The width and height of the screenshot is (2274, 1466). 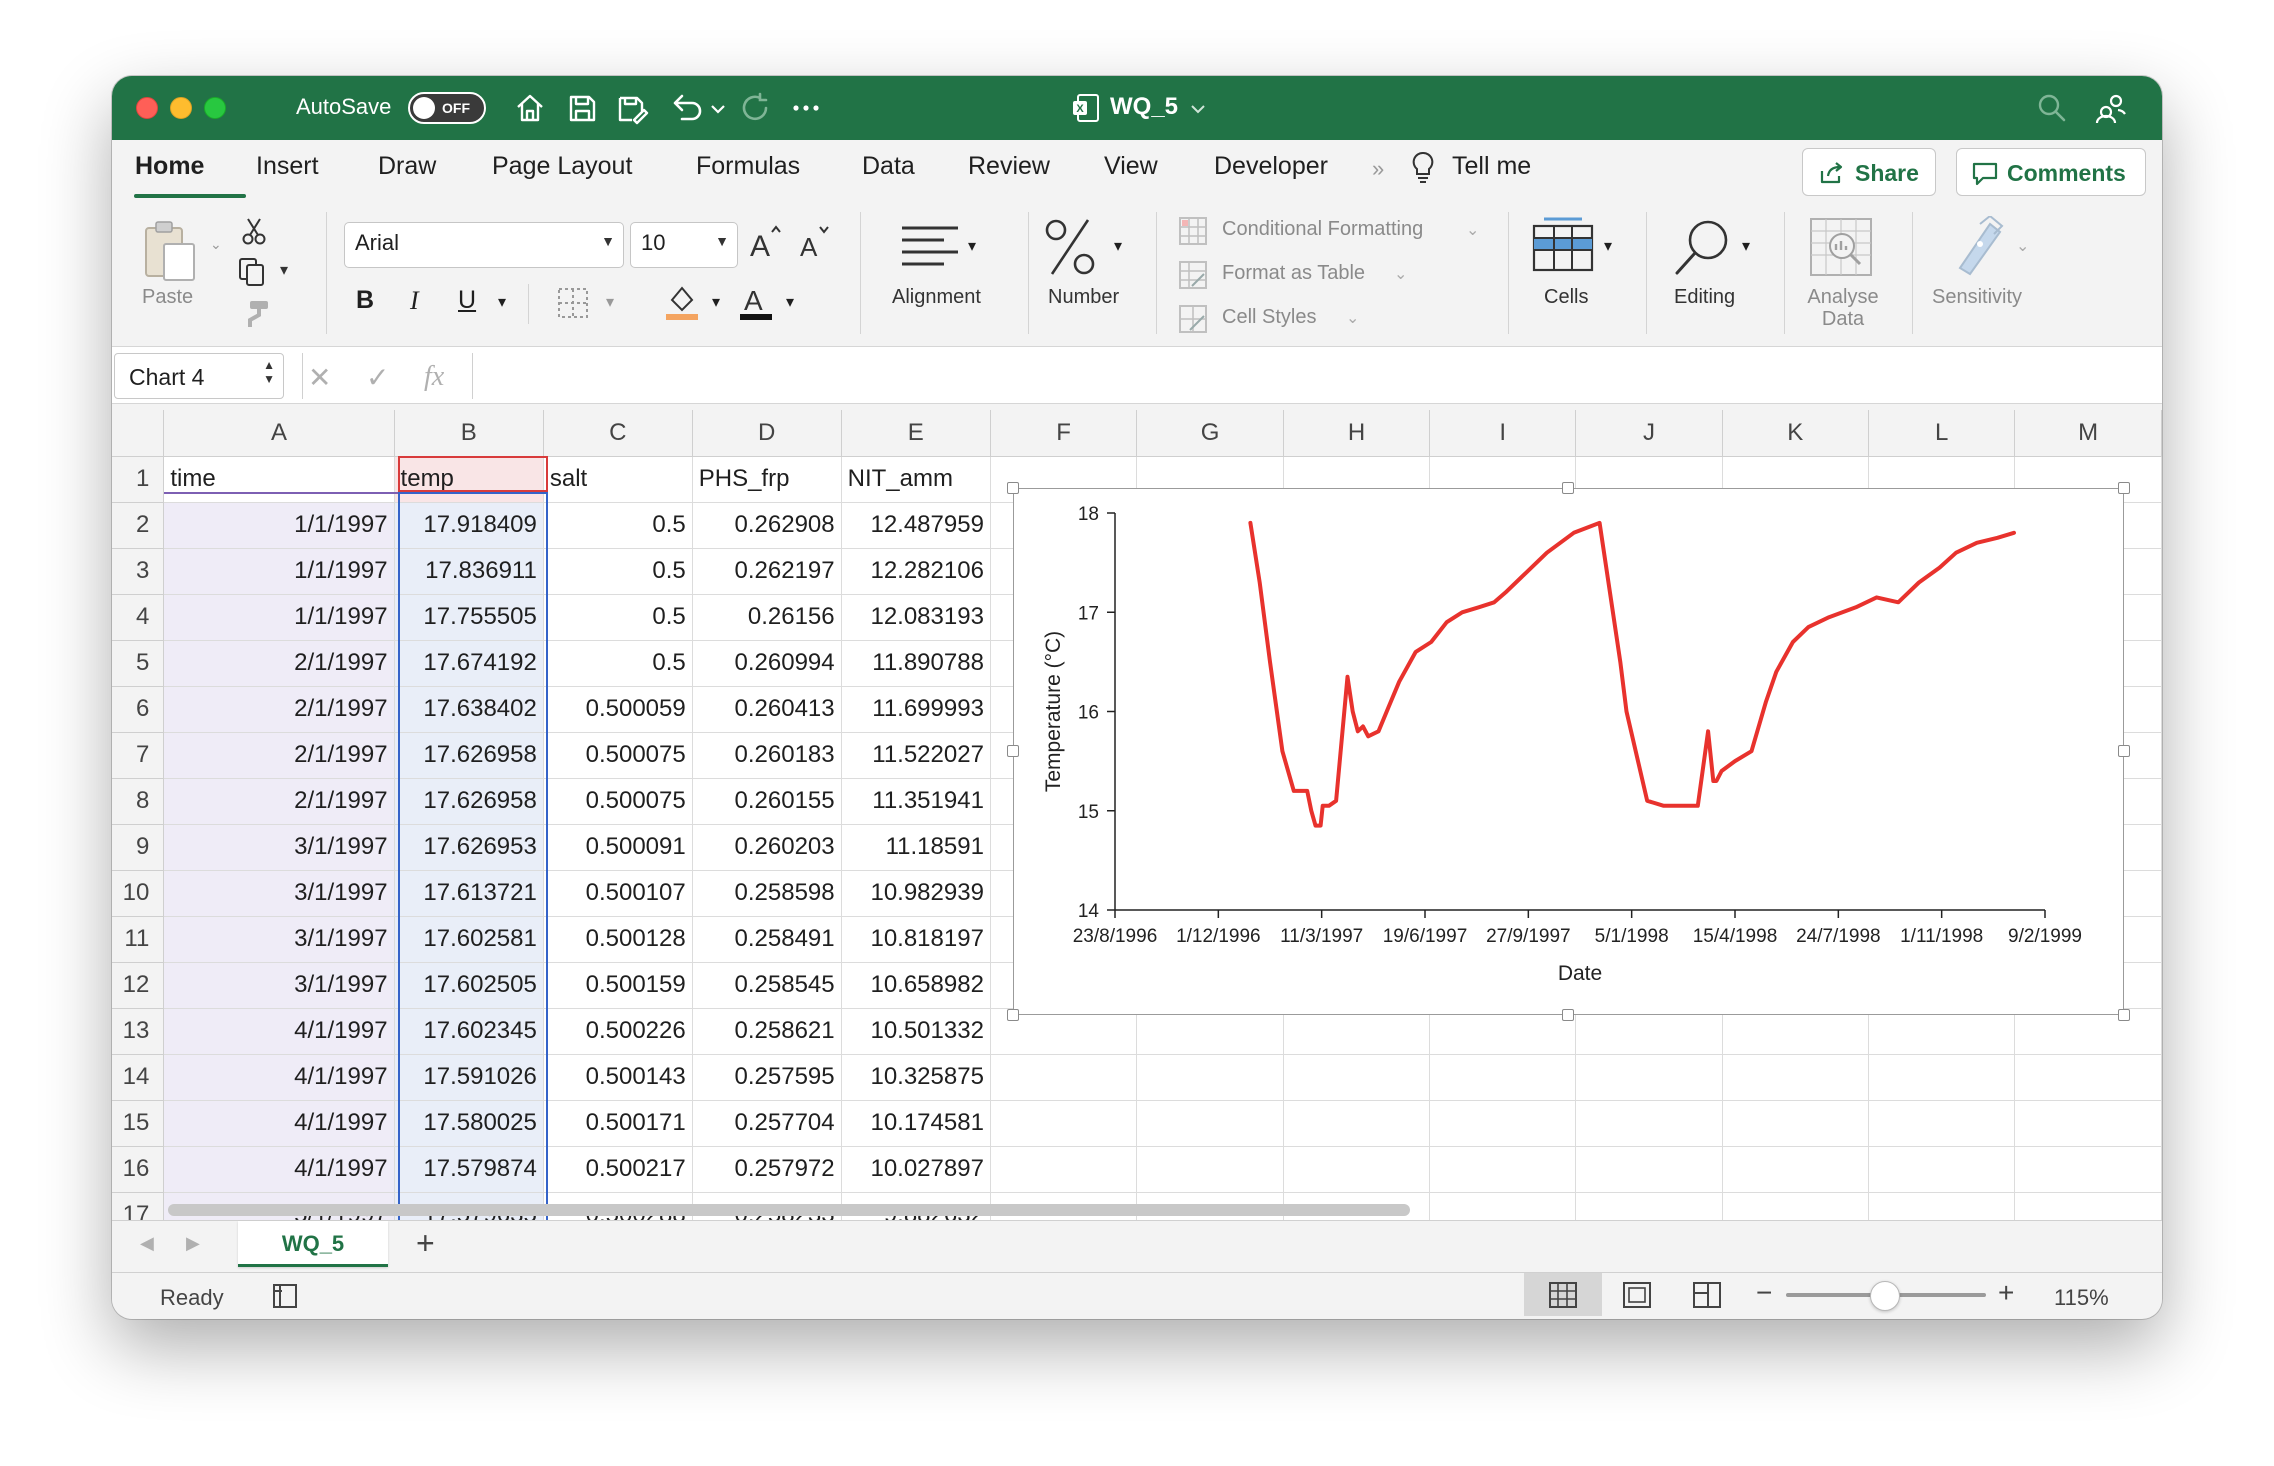 What do you see at coordinates (1193, 231) in the screenshot?
I see `conditional-formatting-icon` at bounding box center [1193, 231].